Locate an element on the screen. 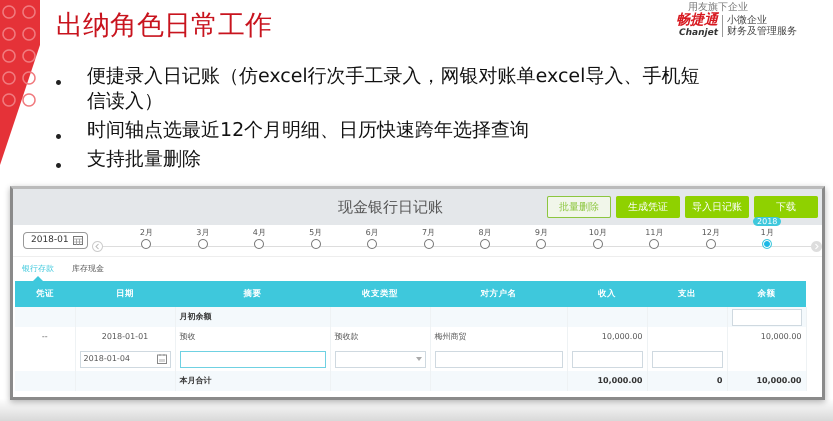  slide-title: 出纳角色日常工作 is located at coordinates (164, 26).